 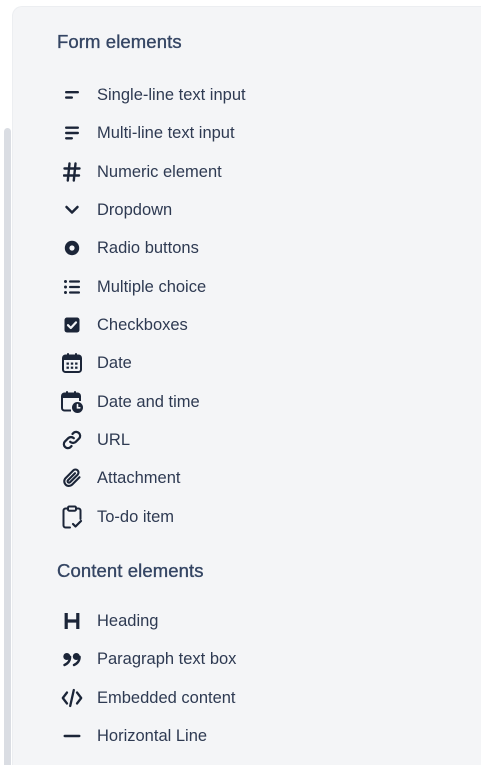 I want to click on content-elements-heading: Content elements, so click(x=130, y=570).